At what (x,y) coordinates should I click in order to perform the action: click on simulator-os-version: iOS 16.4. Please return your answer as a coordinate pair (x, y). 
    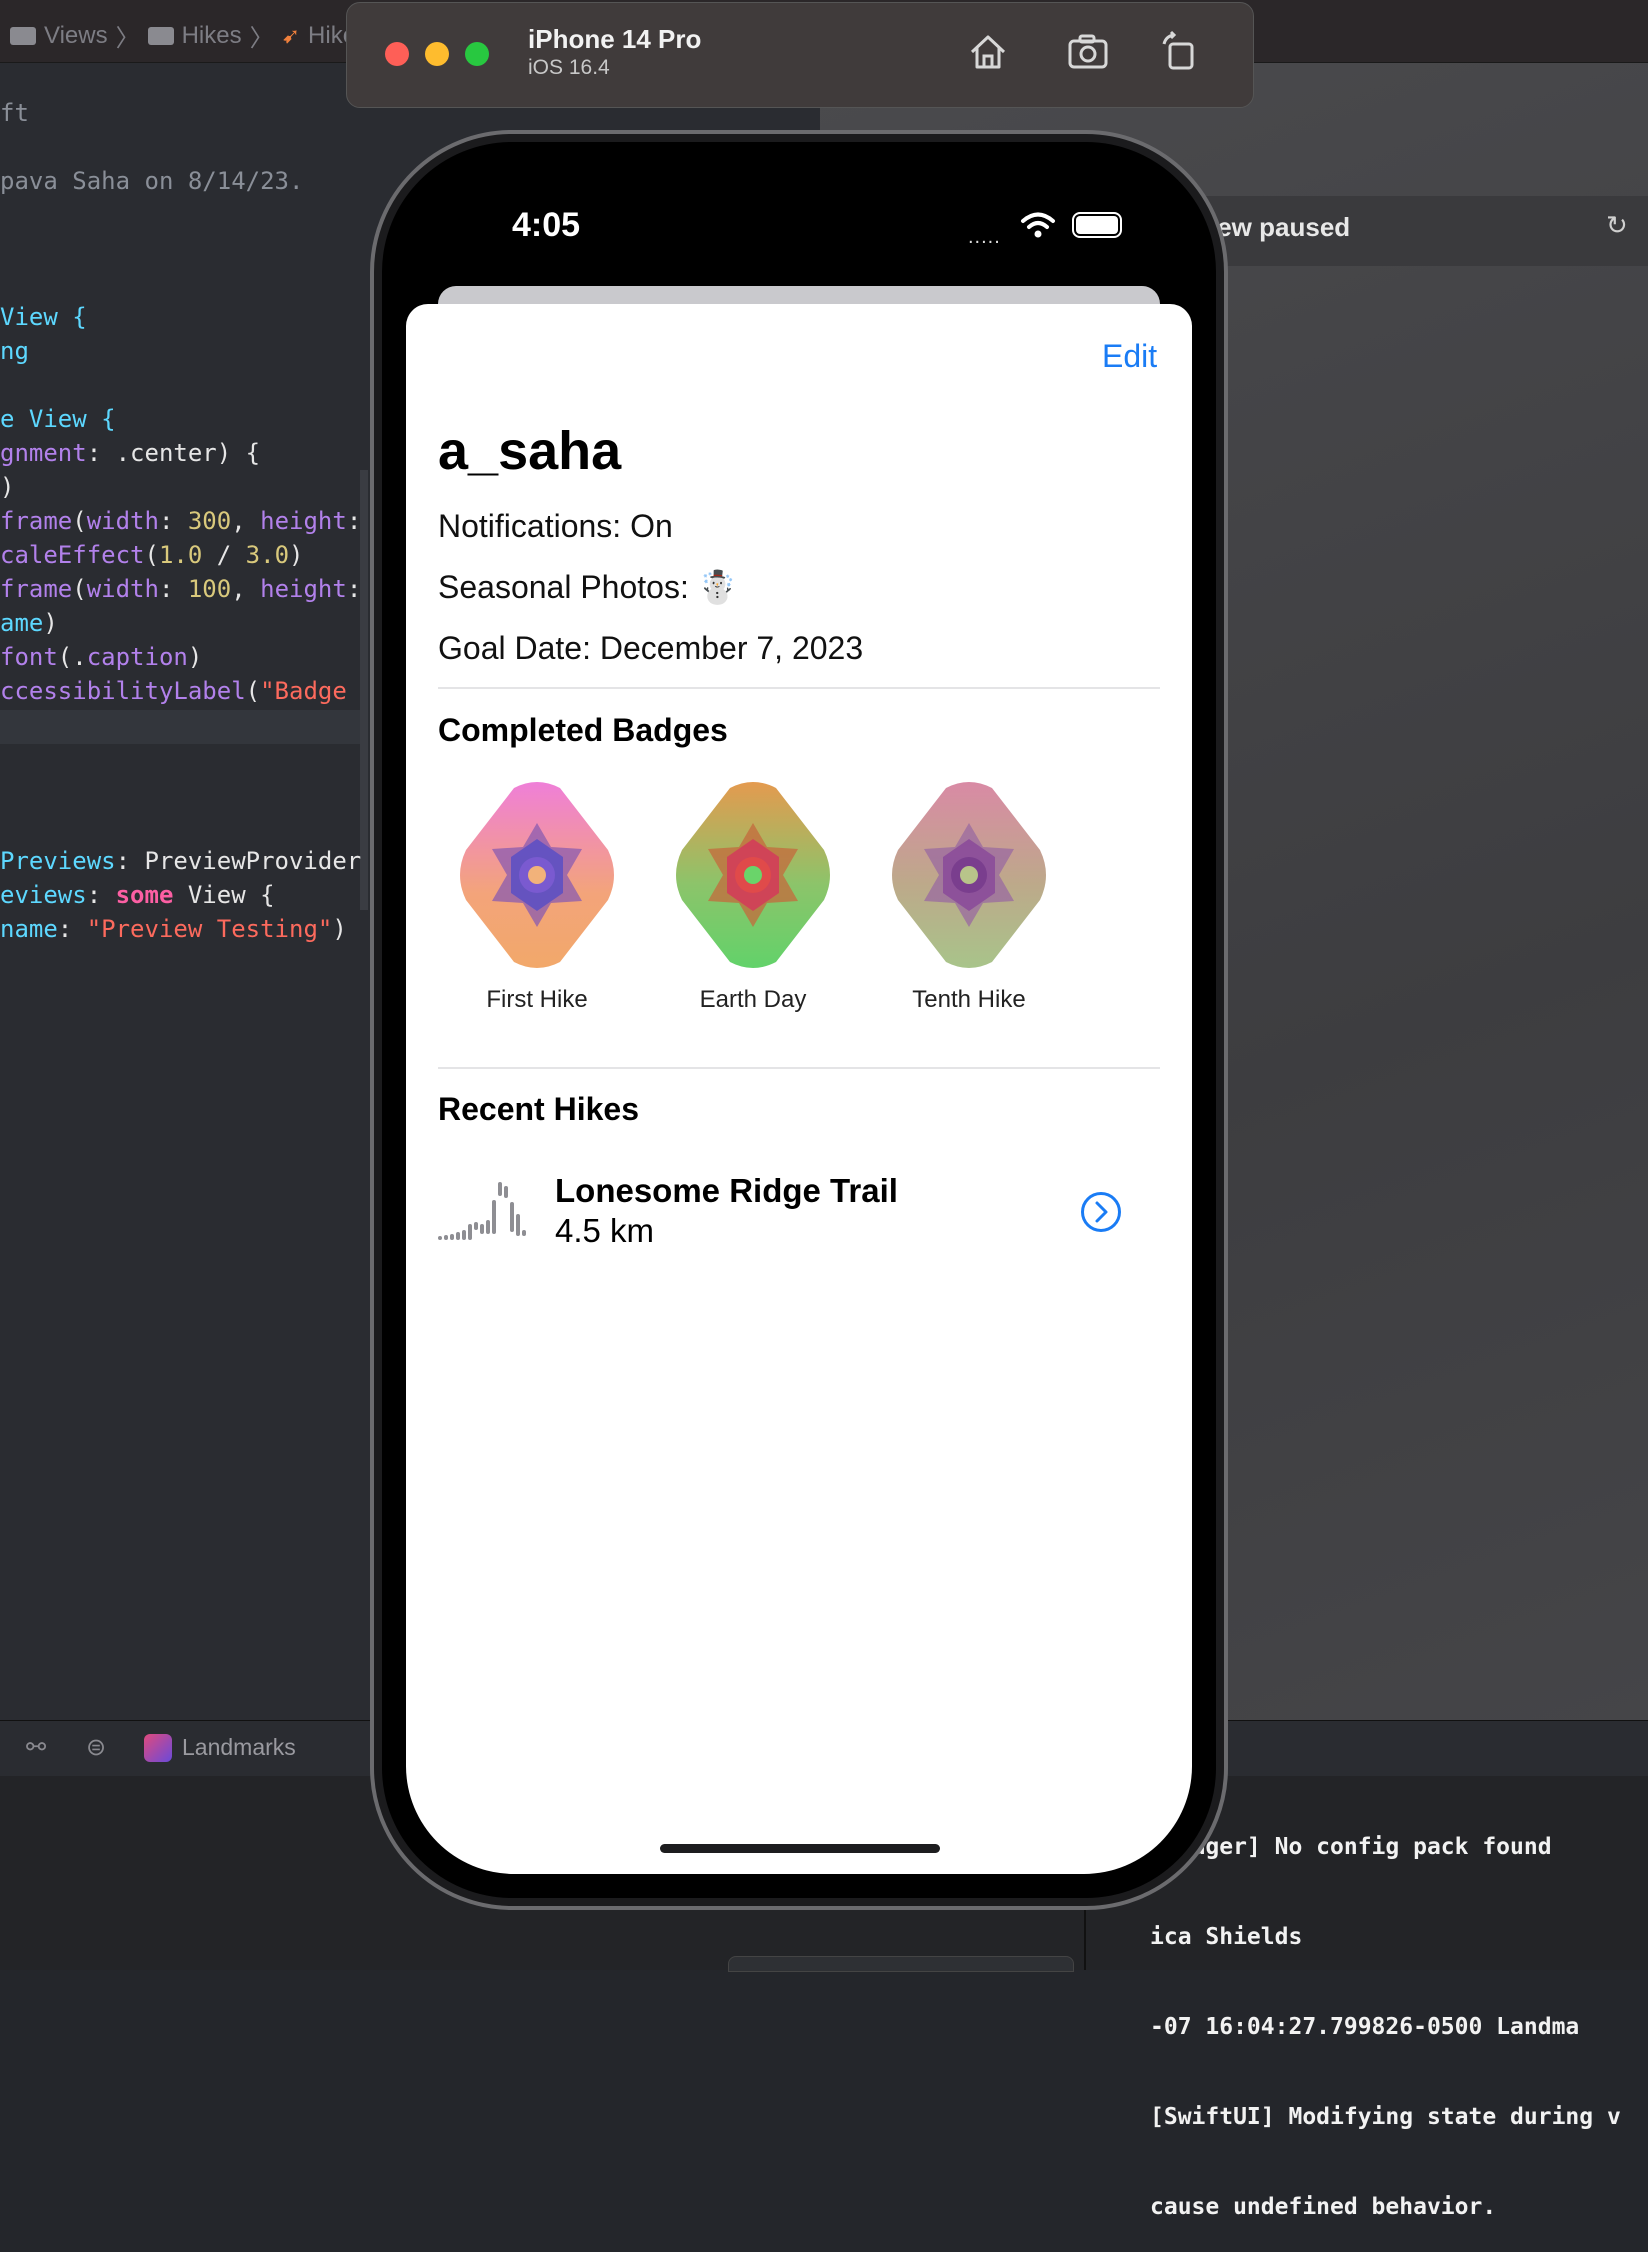
    Looking at the image, I should click on (569, 67).